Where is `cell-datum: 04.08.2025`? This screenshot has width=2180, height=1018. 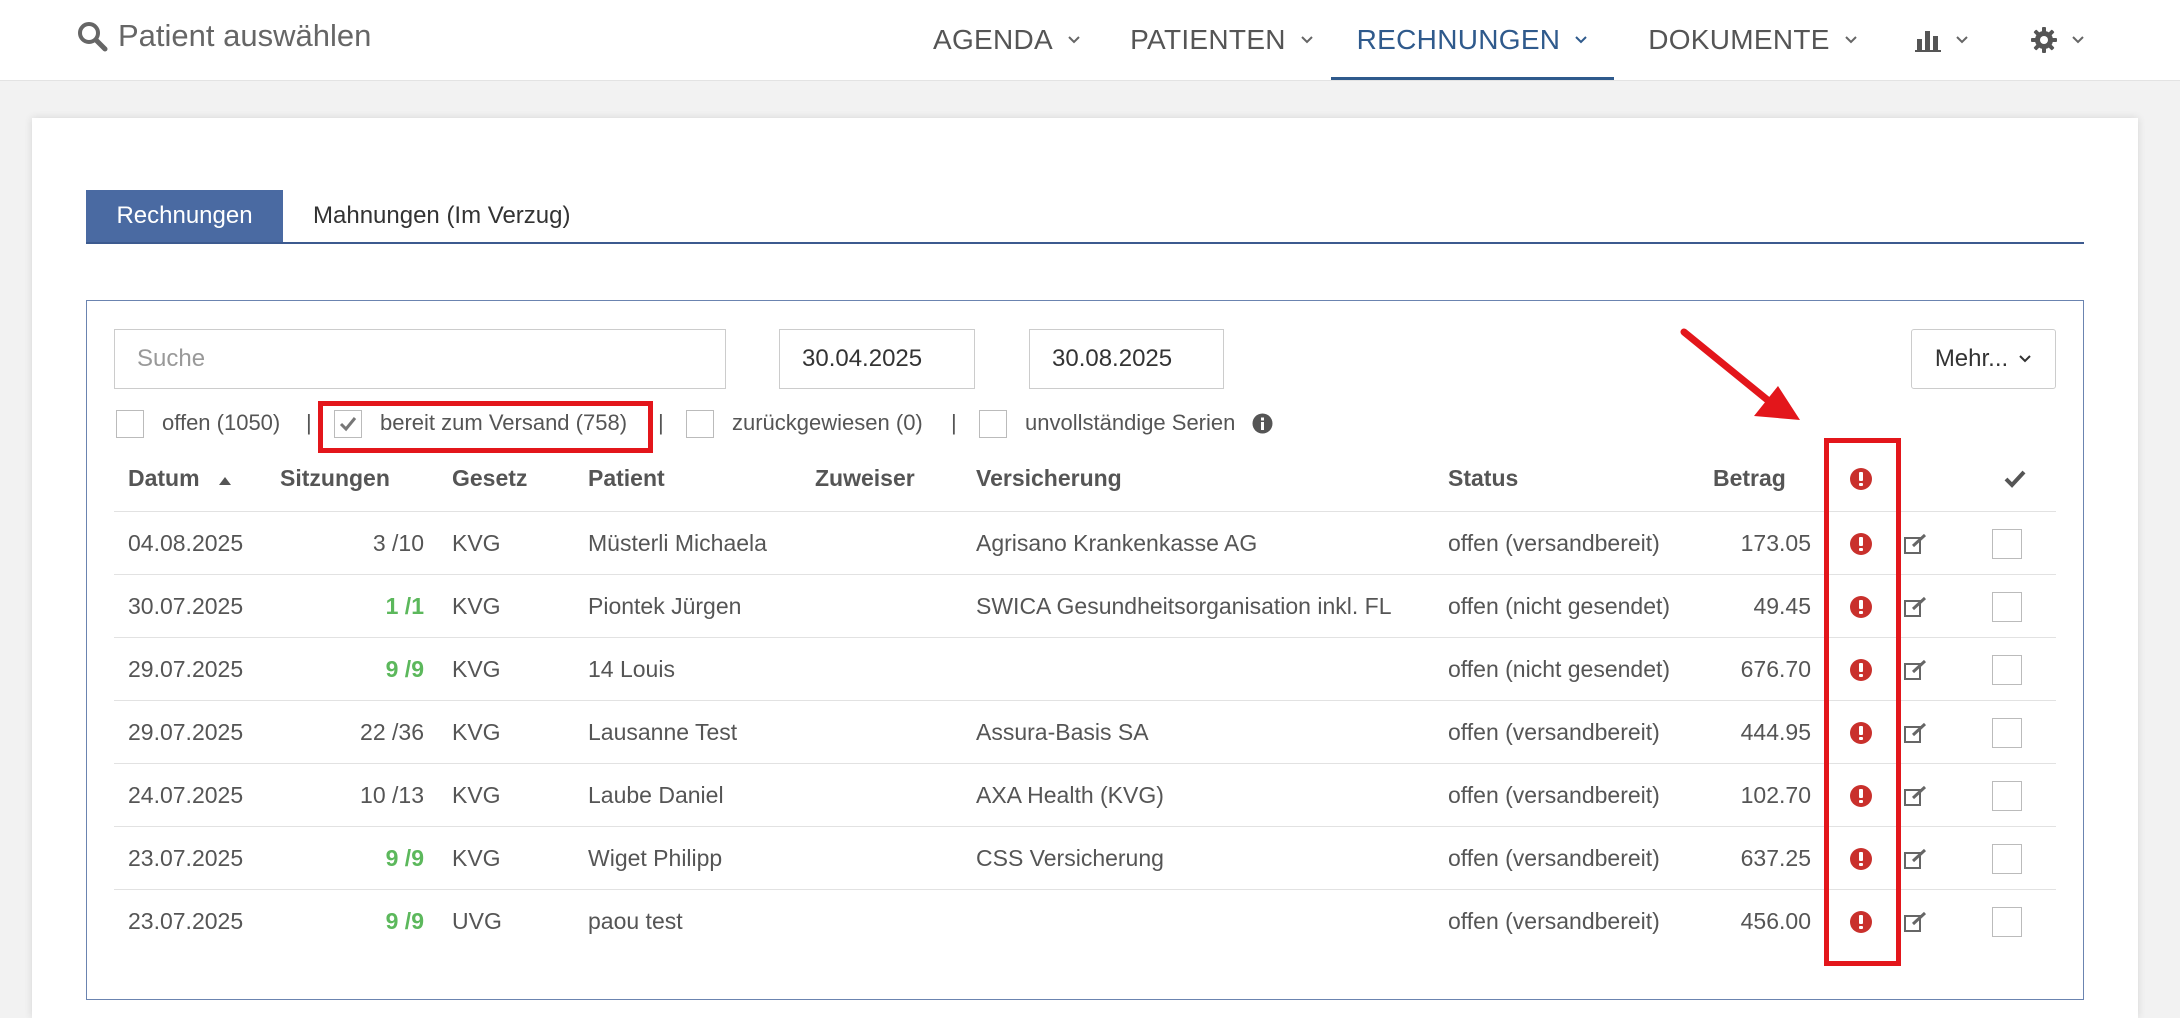 cell-datum: 04.08.2025 is located at coordinates (186, 543).